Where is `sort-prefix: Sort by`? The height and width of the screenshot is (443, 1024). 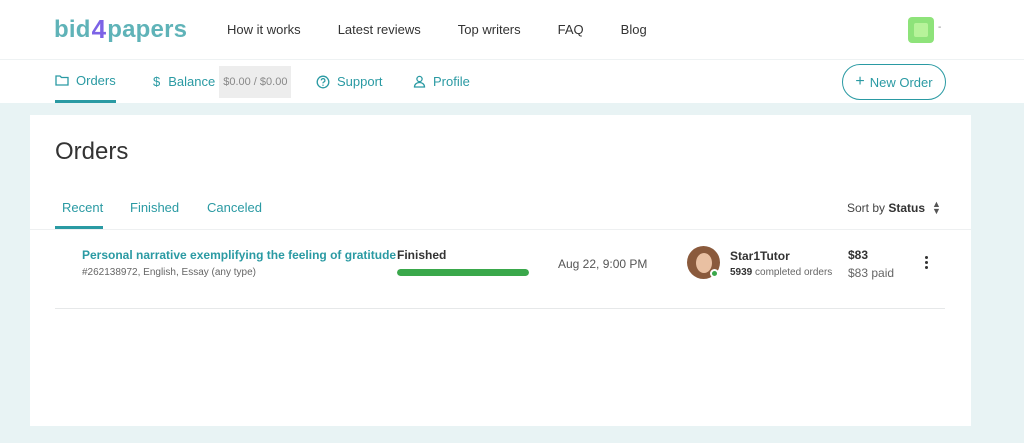 sort-prefix: Sort by is located at coordinates (866, 208).